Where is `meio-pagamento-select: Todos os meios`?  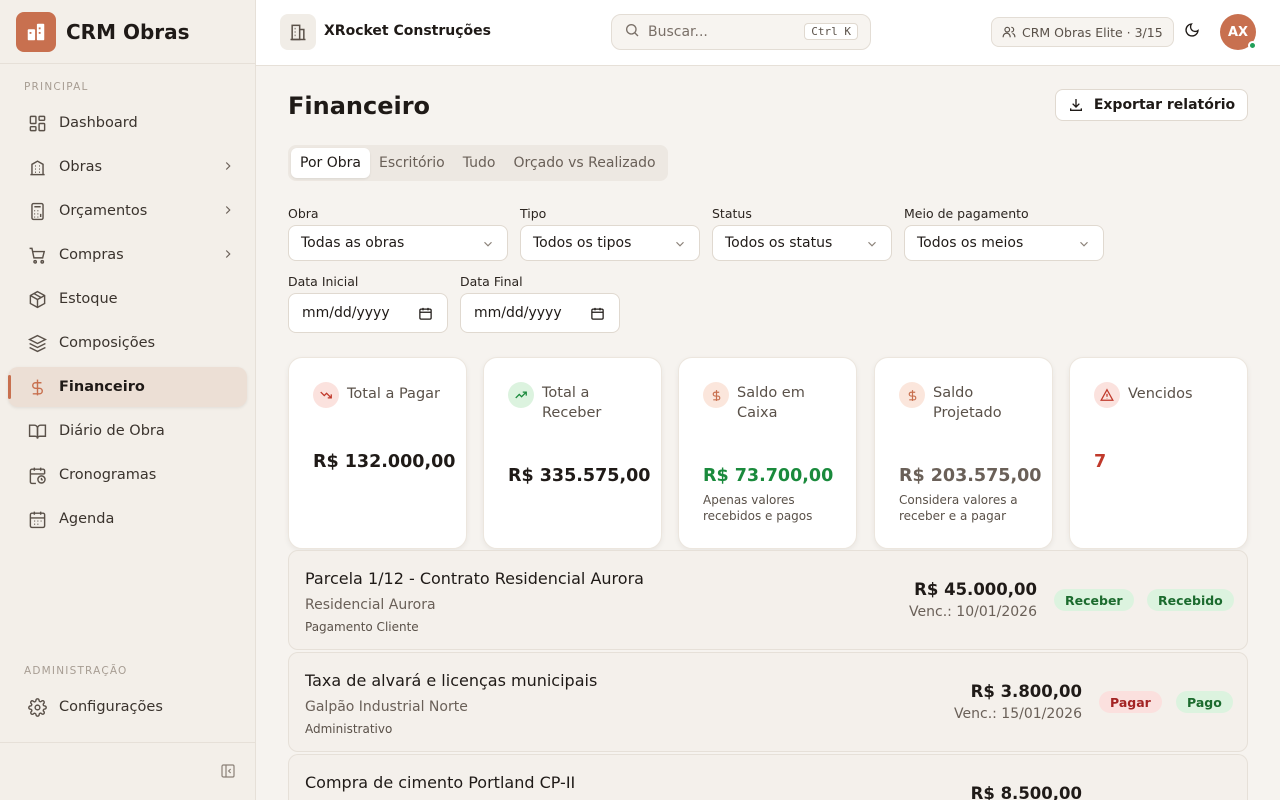
meio-pagamento-select: Todos os meios is located at coordinates (1004, 243).